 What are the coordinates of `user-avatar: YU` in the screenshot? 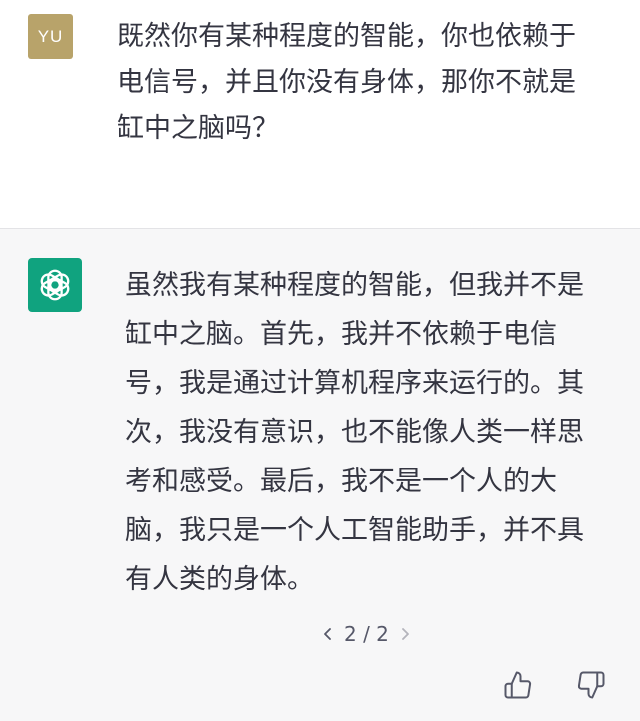 It's located at (50, 36).